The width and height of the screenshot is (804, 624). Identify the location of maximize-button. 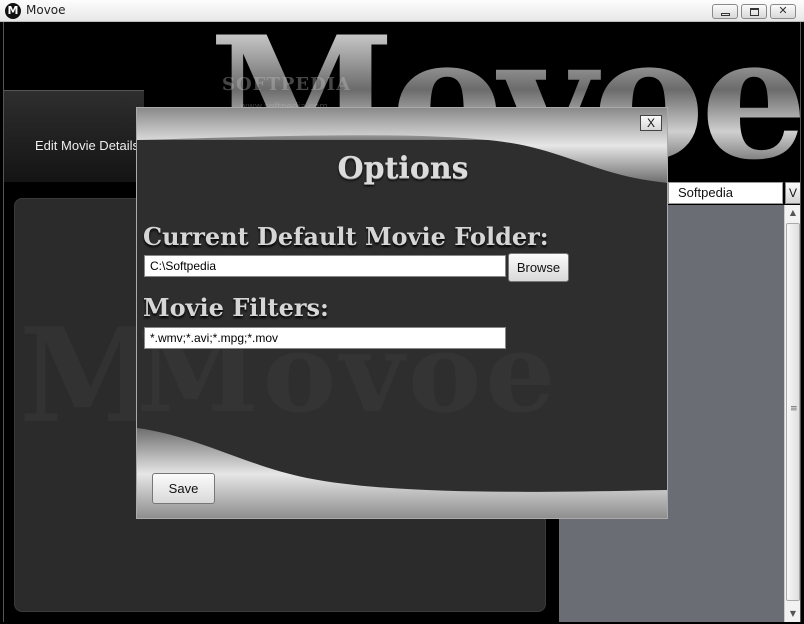
(754, 11).